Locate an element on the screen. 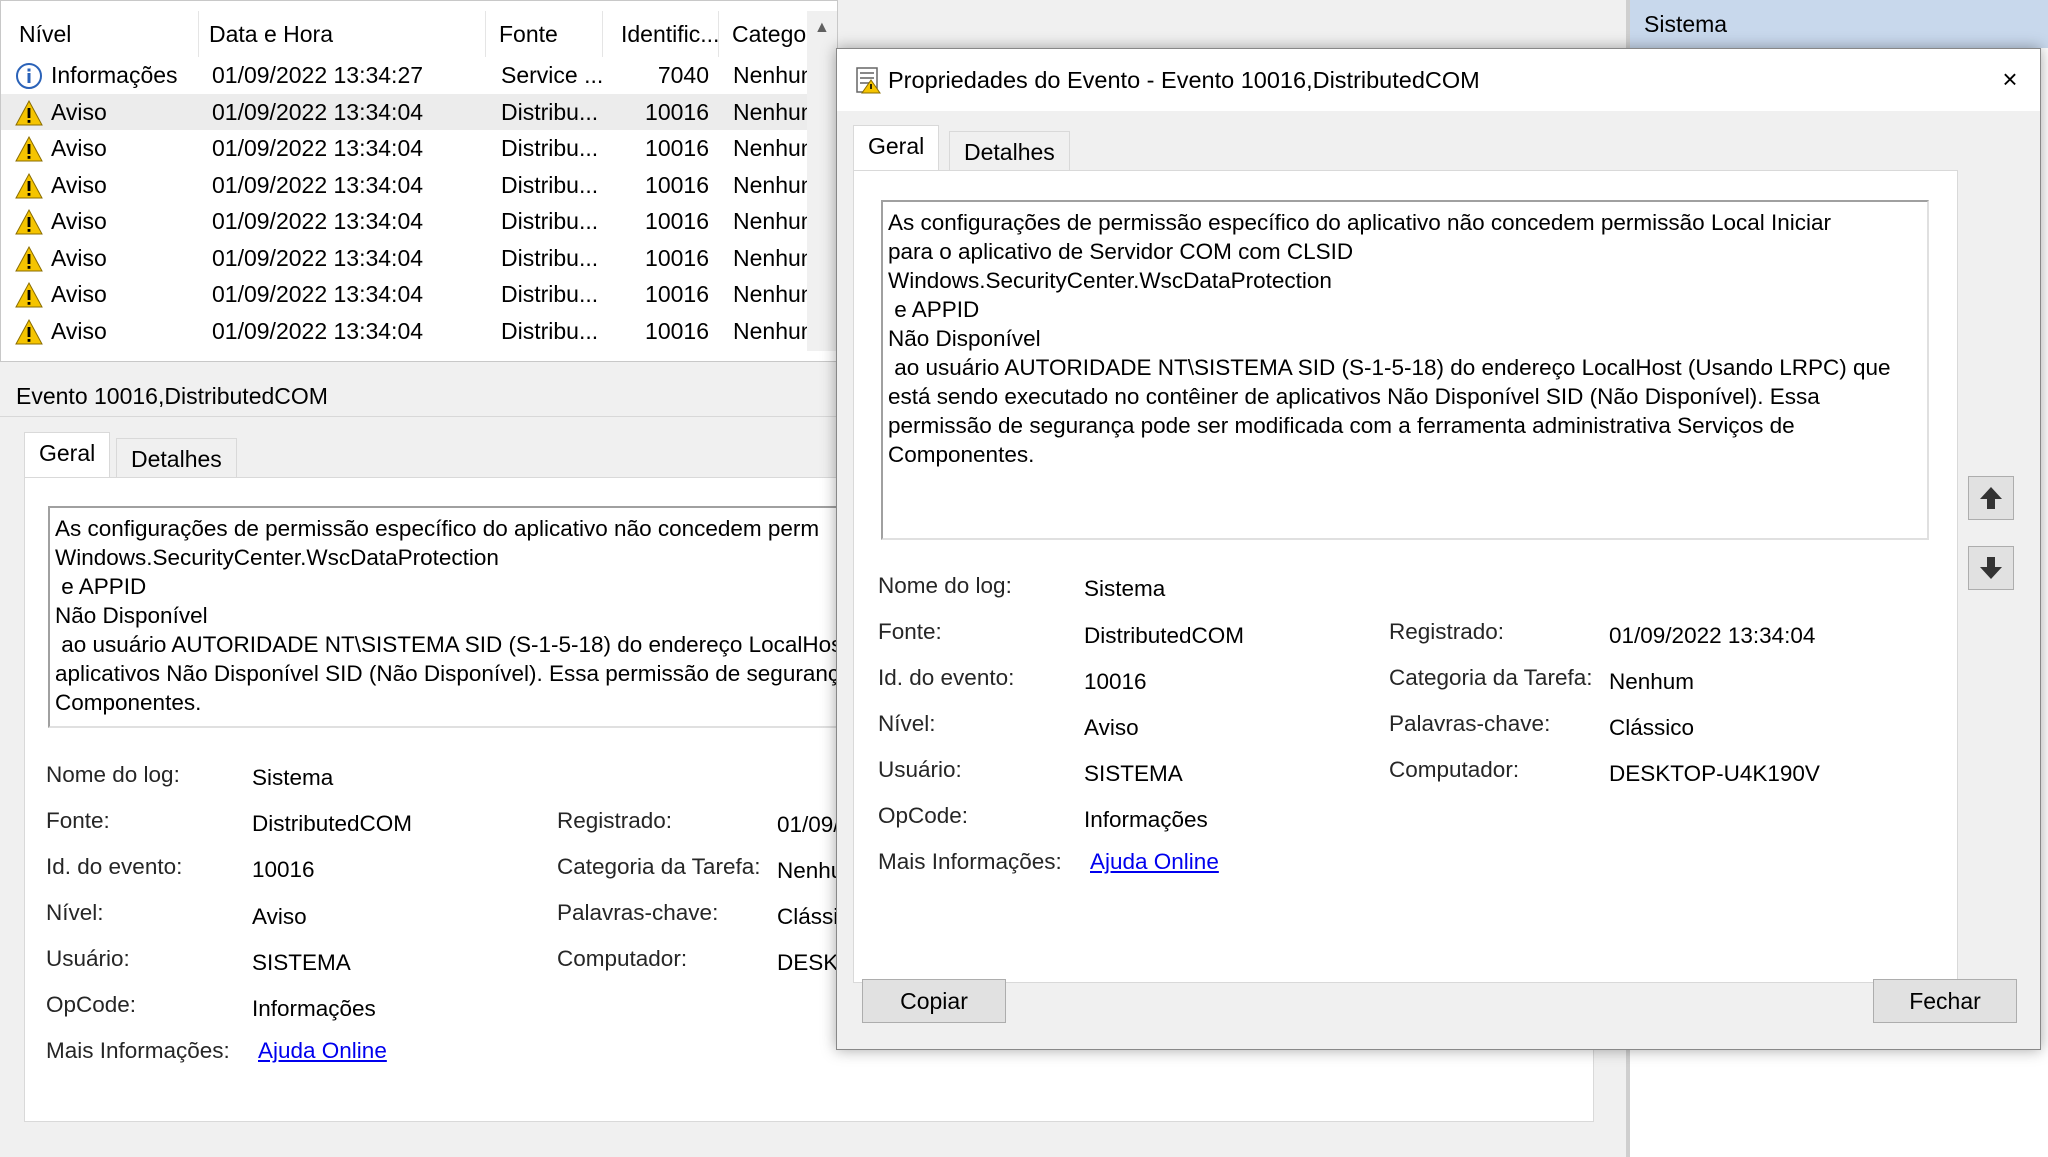 Image resolution: width=2048 pixels, height=1157 pixels. scroll-up-icon: ▲ is located at coordinates (822, 28).